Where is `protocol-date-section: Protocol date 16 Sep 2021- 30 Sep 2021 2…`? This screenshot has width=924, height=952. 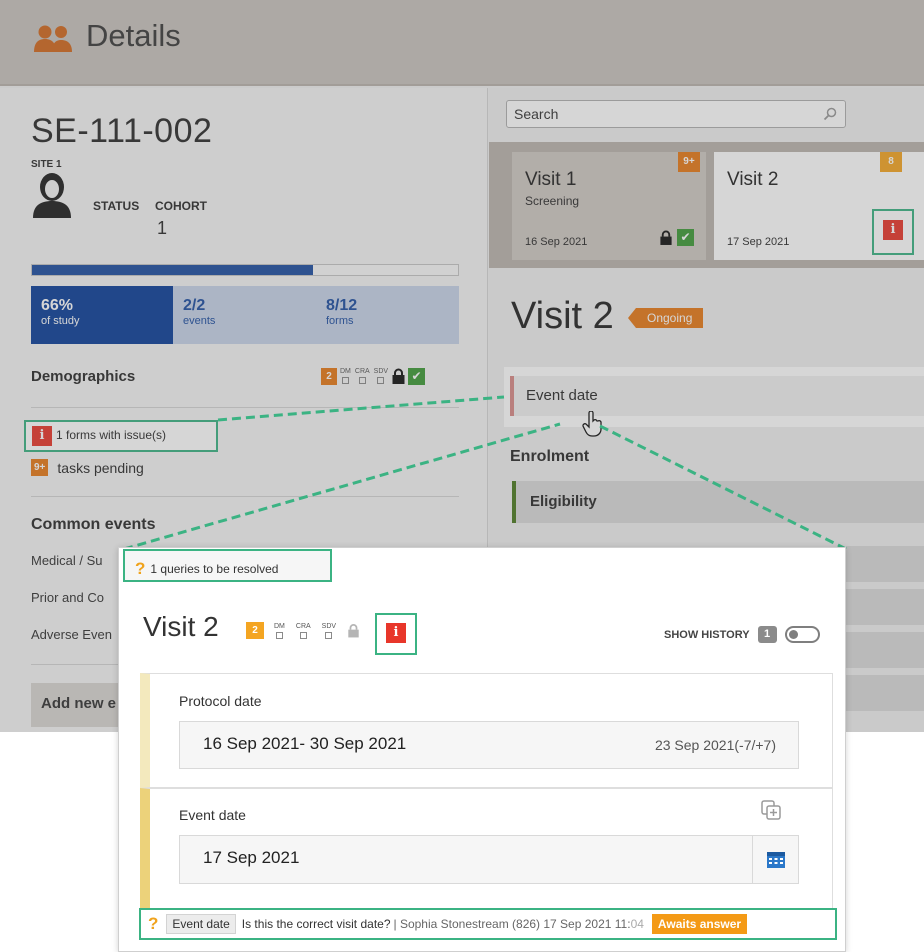 protocol-date-section: Protocol date 16 Sep 2021- 30 Sep 2021 2… is located at coordinates (486, 730).